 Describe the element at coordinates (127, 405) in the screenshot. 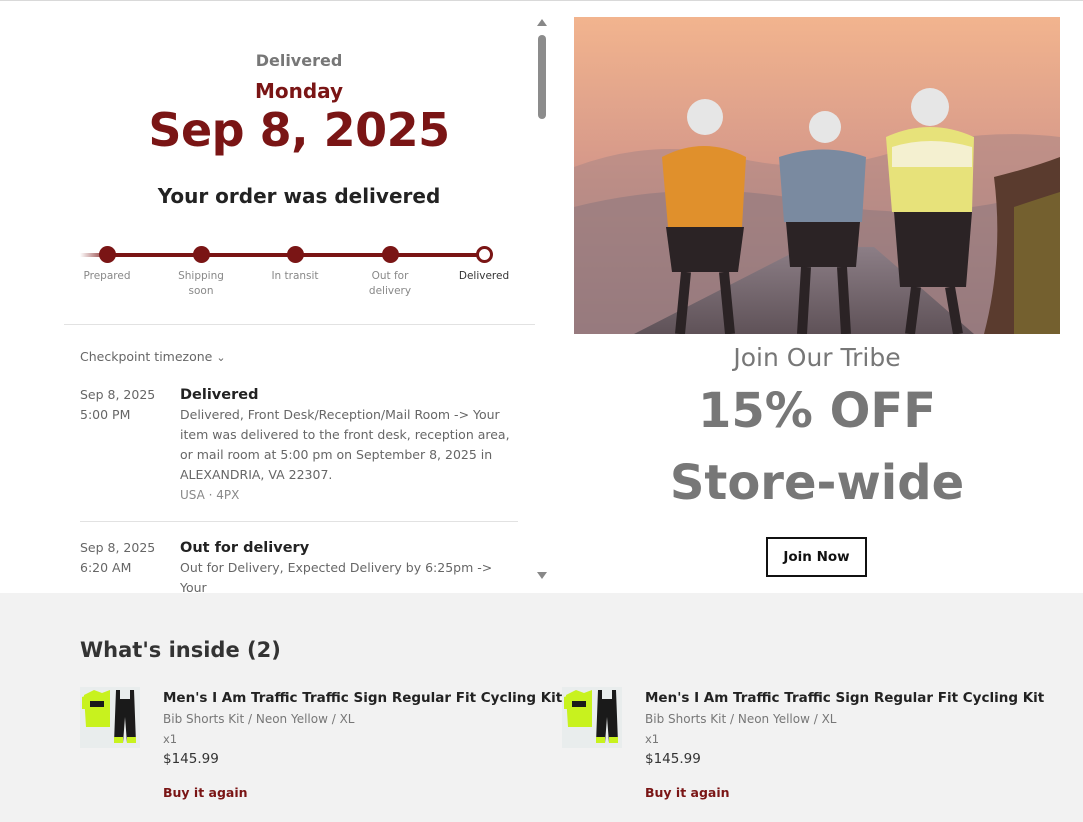

I see `checkpoint-datetime: Sep 8, 2025 5:00 PM` at that location.